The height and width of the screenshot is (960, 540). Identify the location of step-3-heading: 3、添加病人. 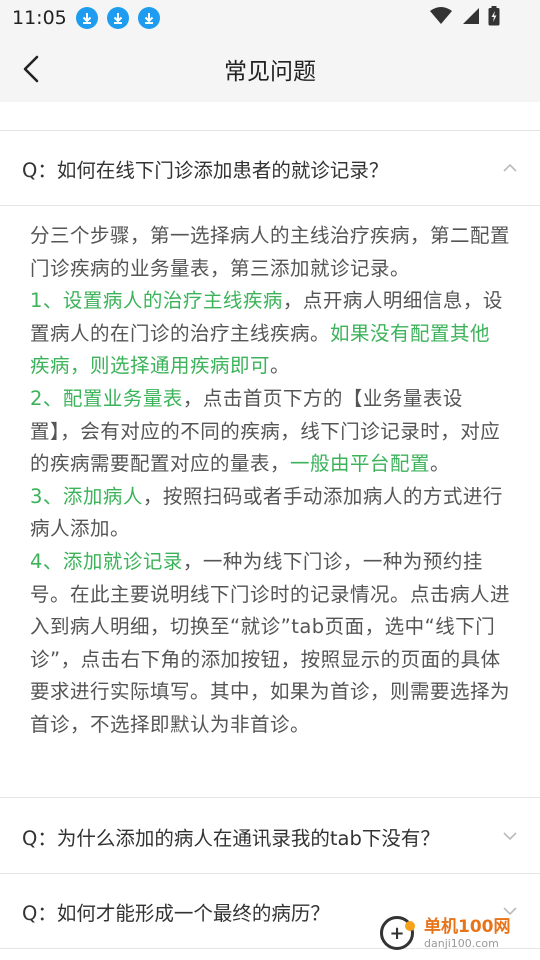
(86, 496).